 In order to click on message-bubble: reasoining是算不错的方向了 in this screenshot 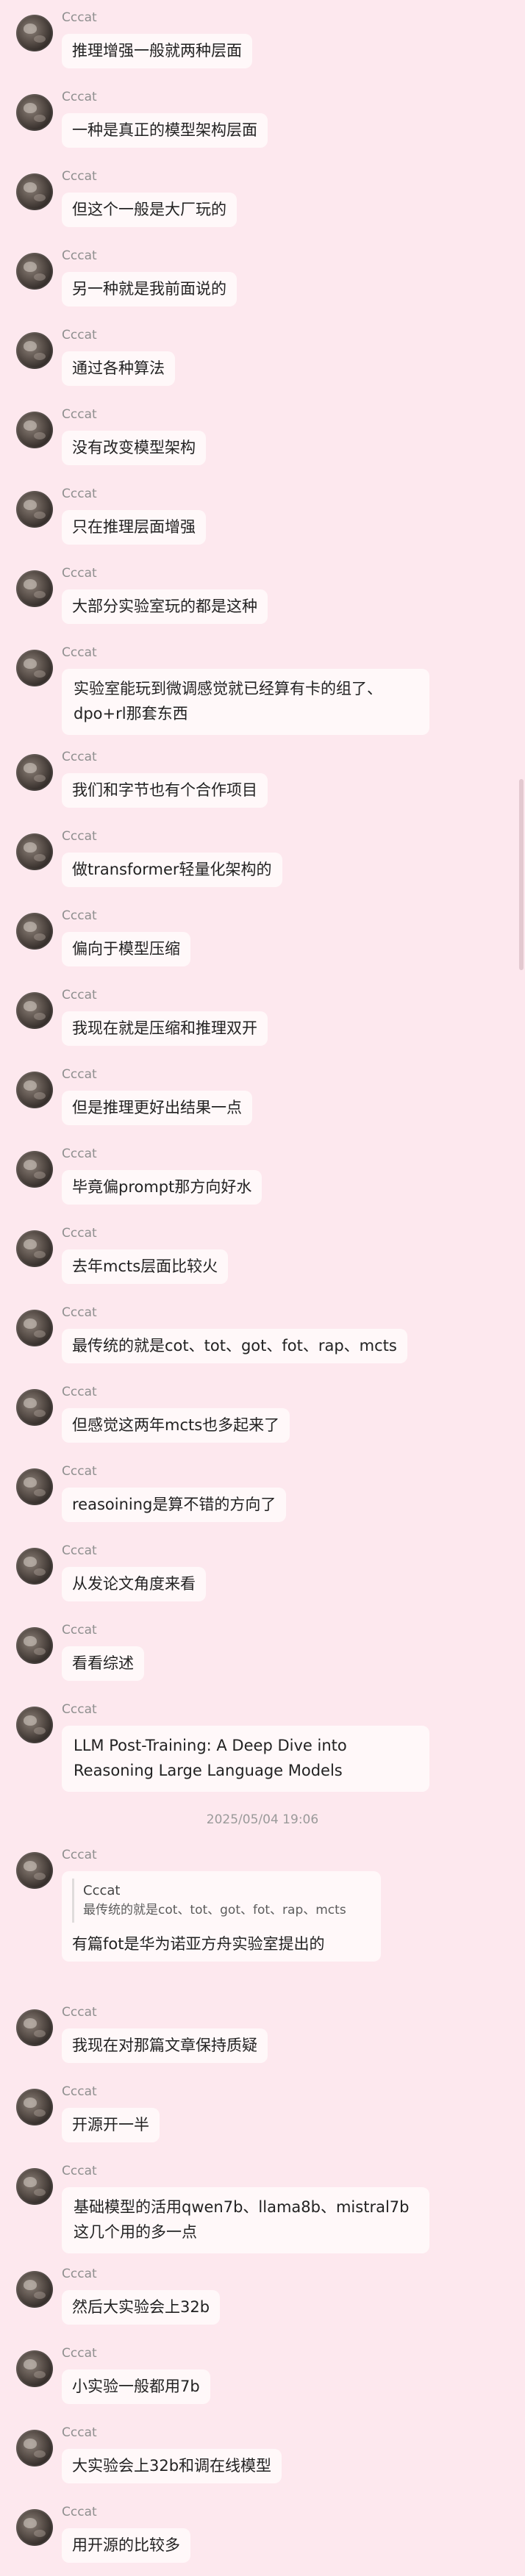, I will do `click(175, 1505)`.